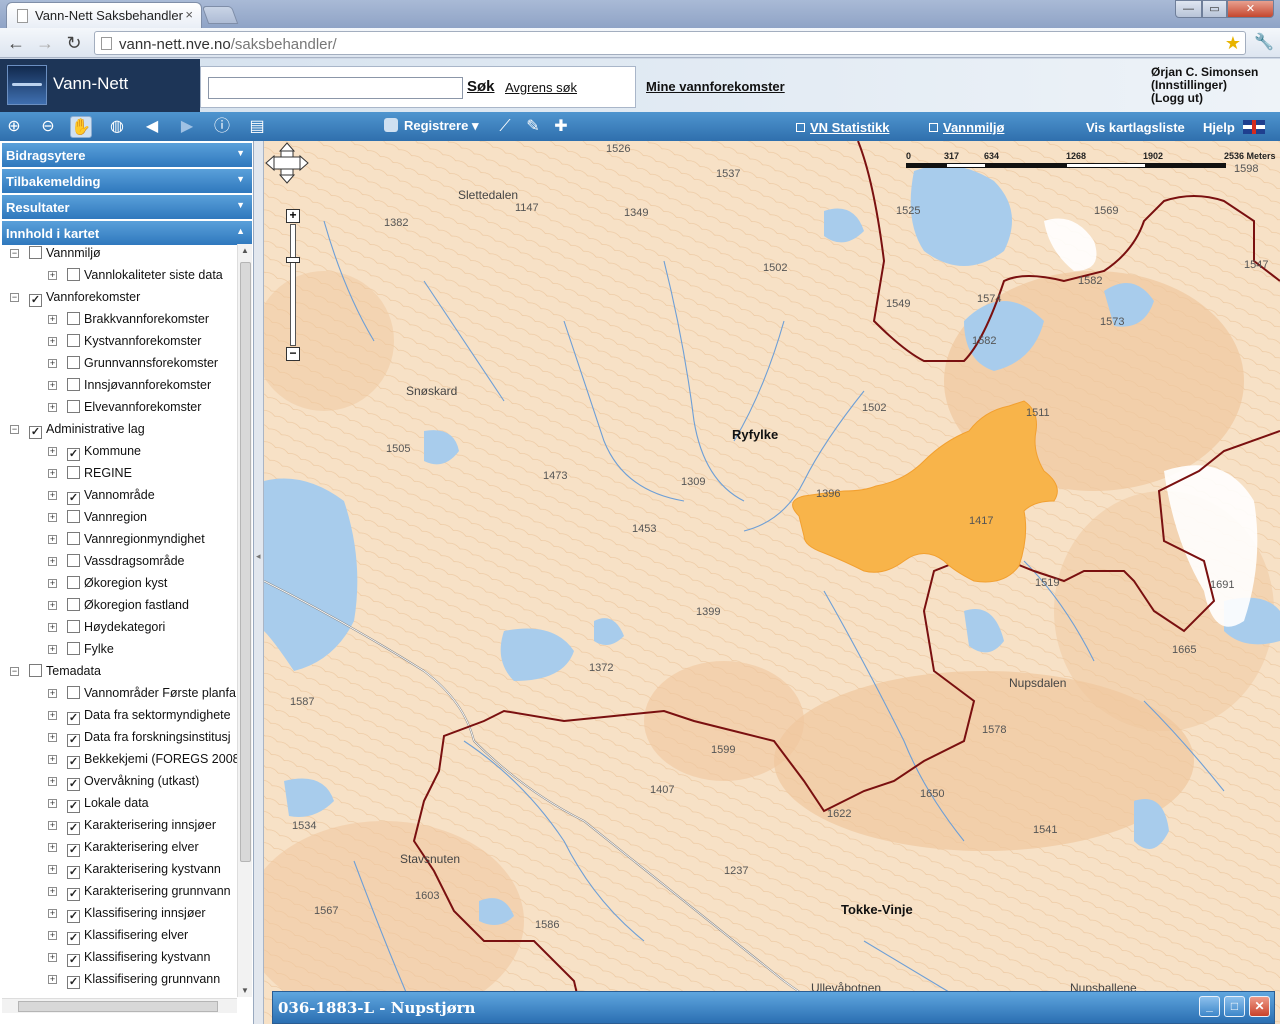 Image resolution: width=1280 pixels, height=1024 pixels. I want to click on tree-layer: + Lokale data, so click(98, 807).